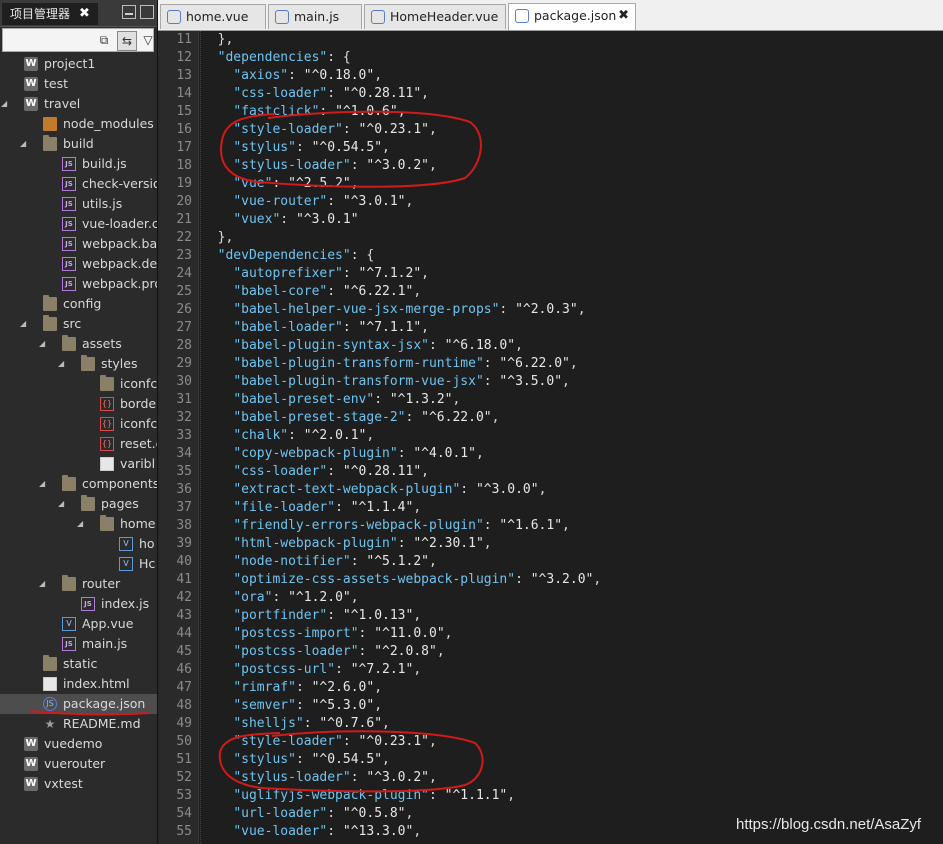  I want to click on link-editor-icon: ⇆, so click(127, 41).